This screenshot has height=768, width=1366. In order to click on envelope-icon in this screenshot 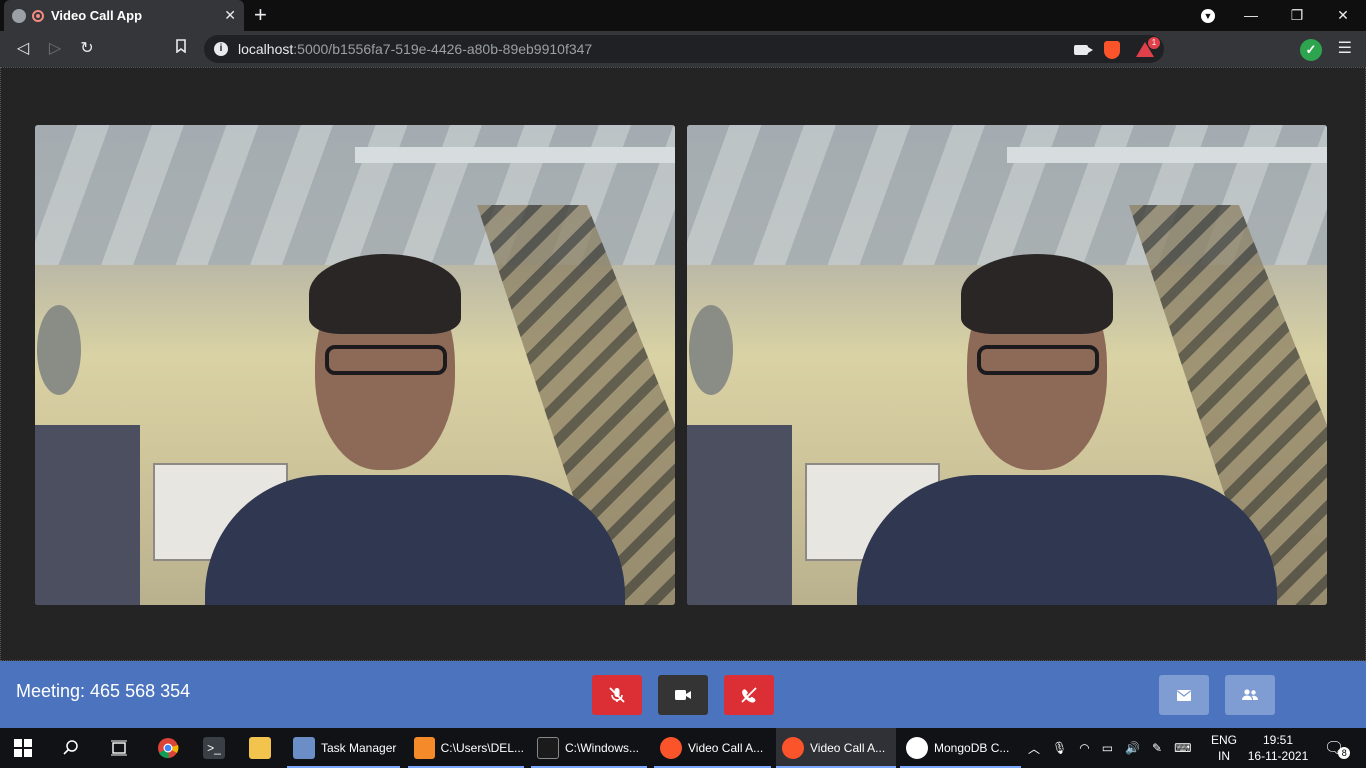, I will do `click(1184, 695)`.